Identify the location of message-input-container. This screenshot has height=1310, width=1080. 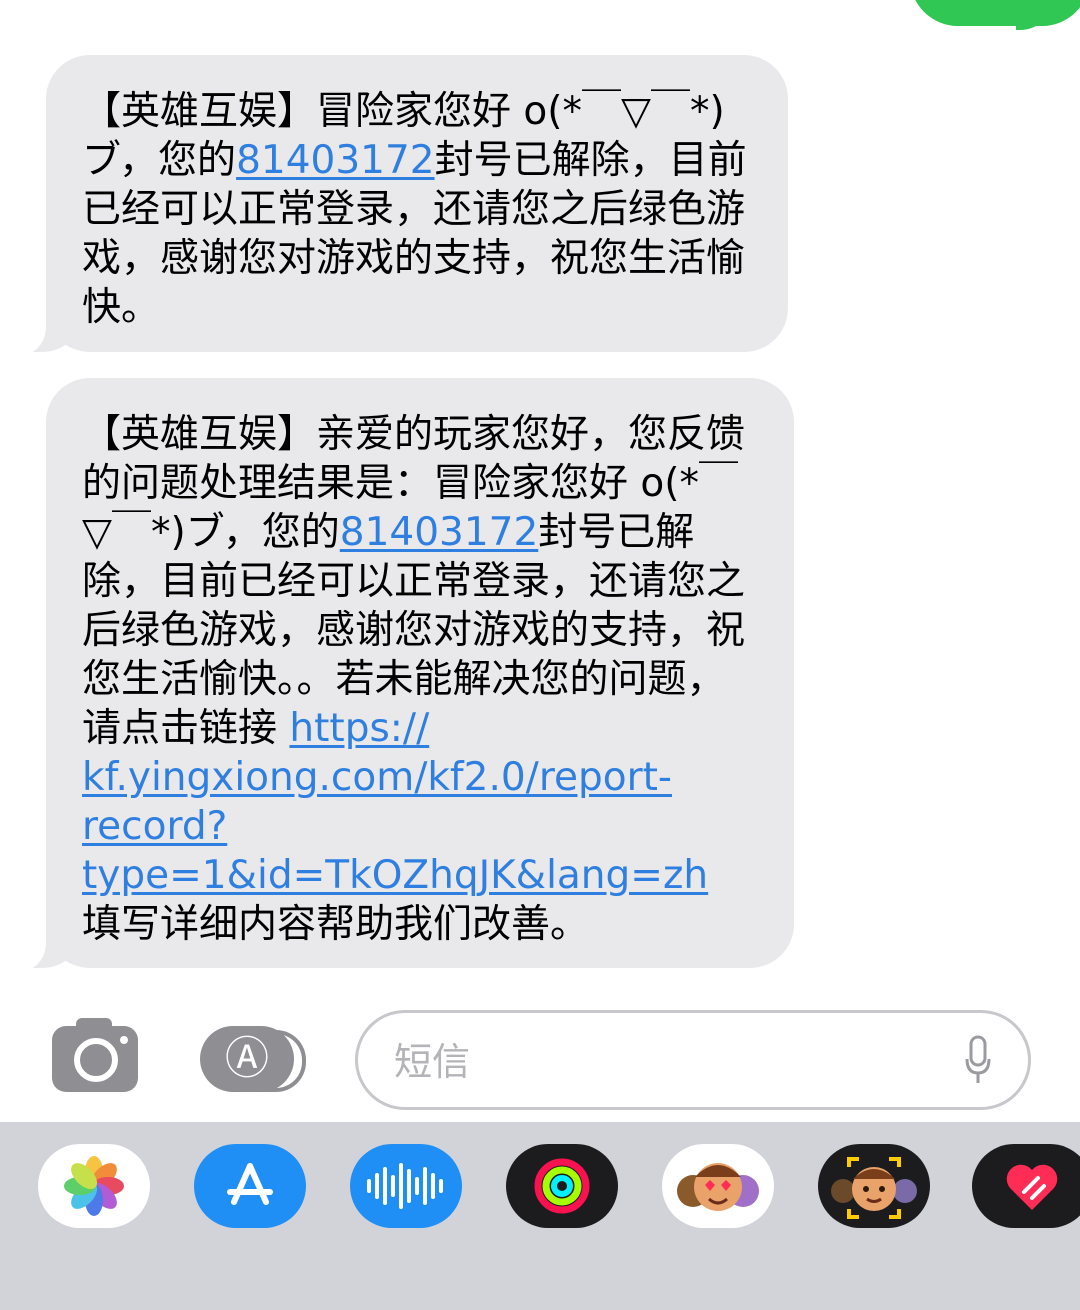
(693, 1060).